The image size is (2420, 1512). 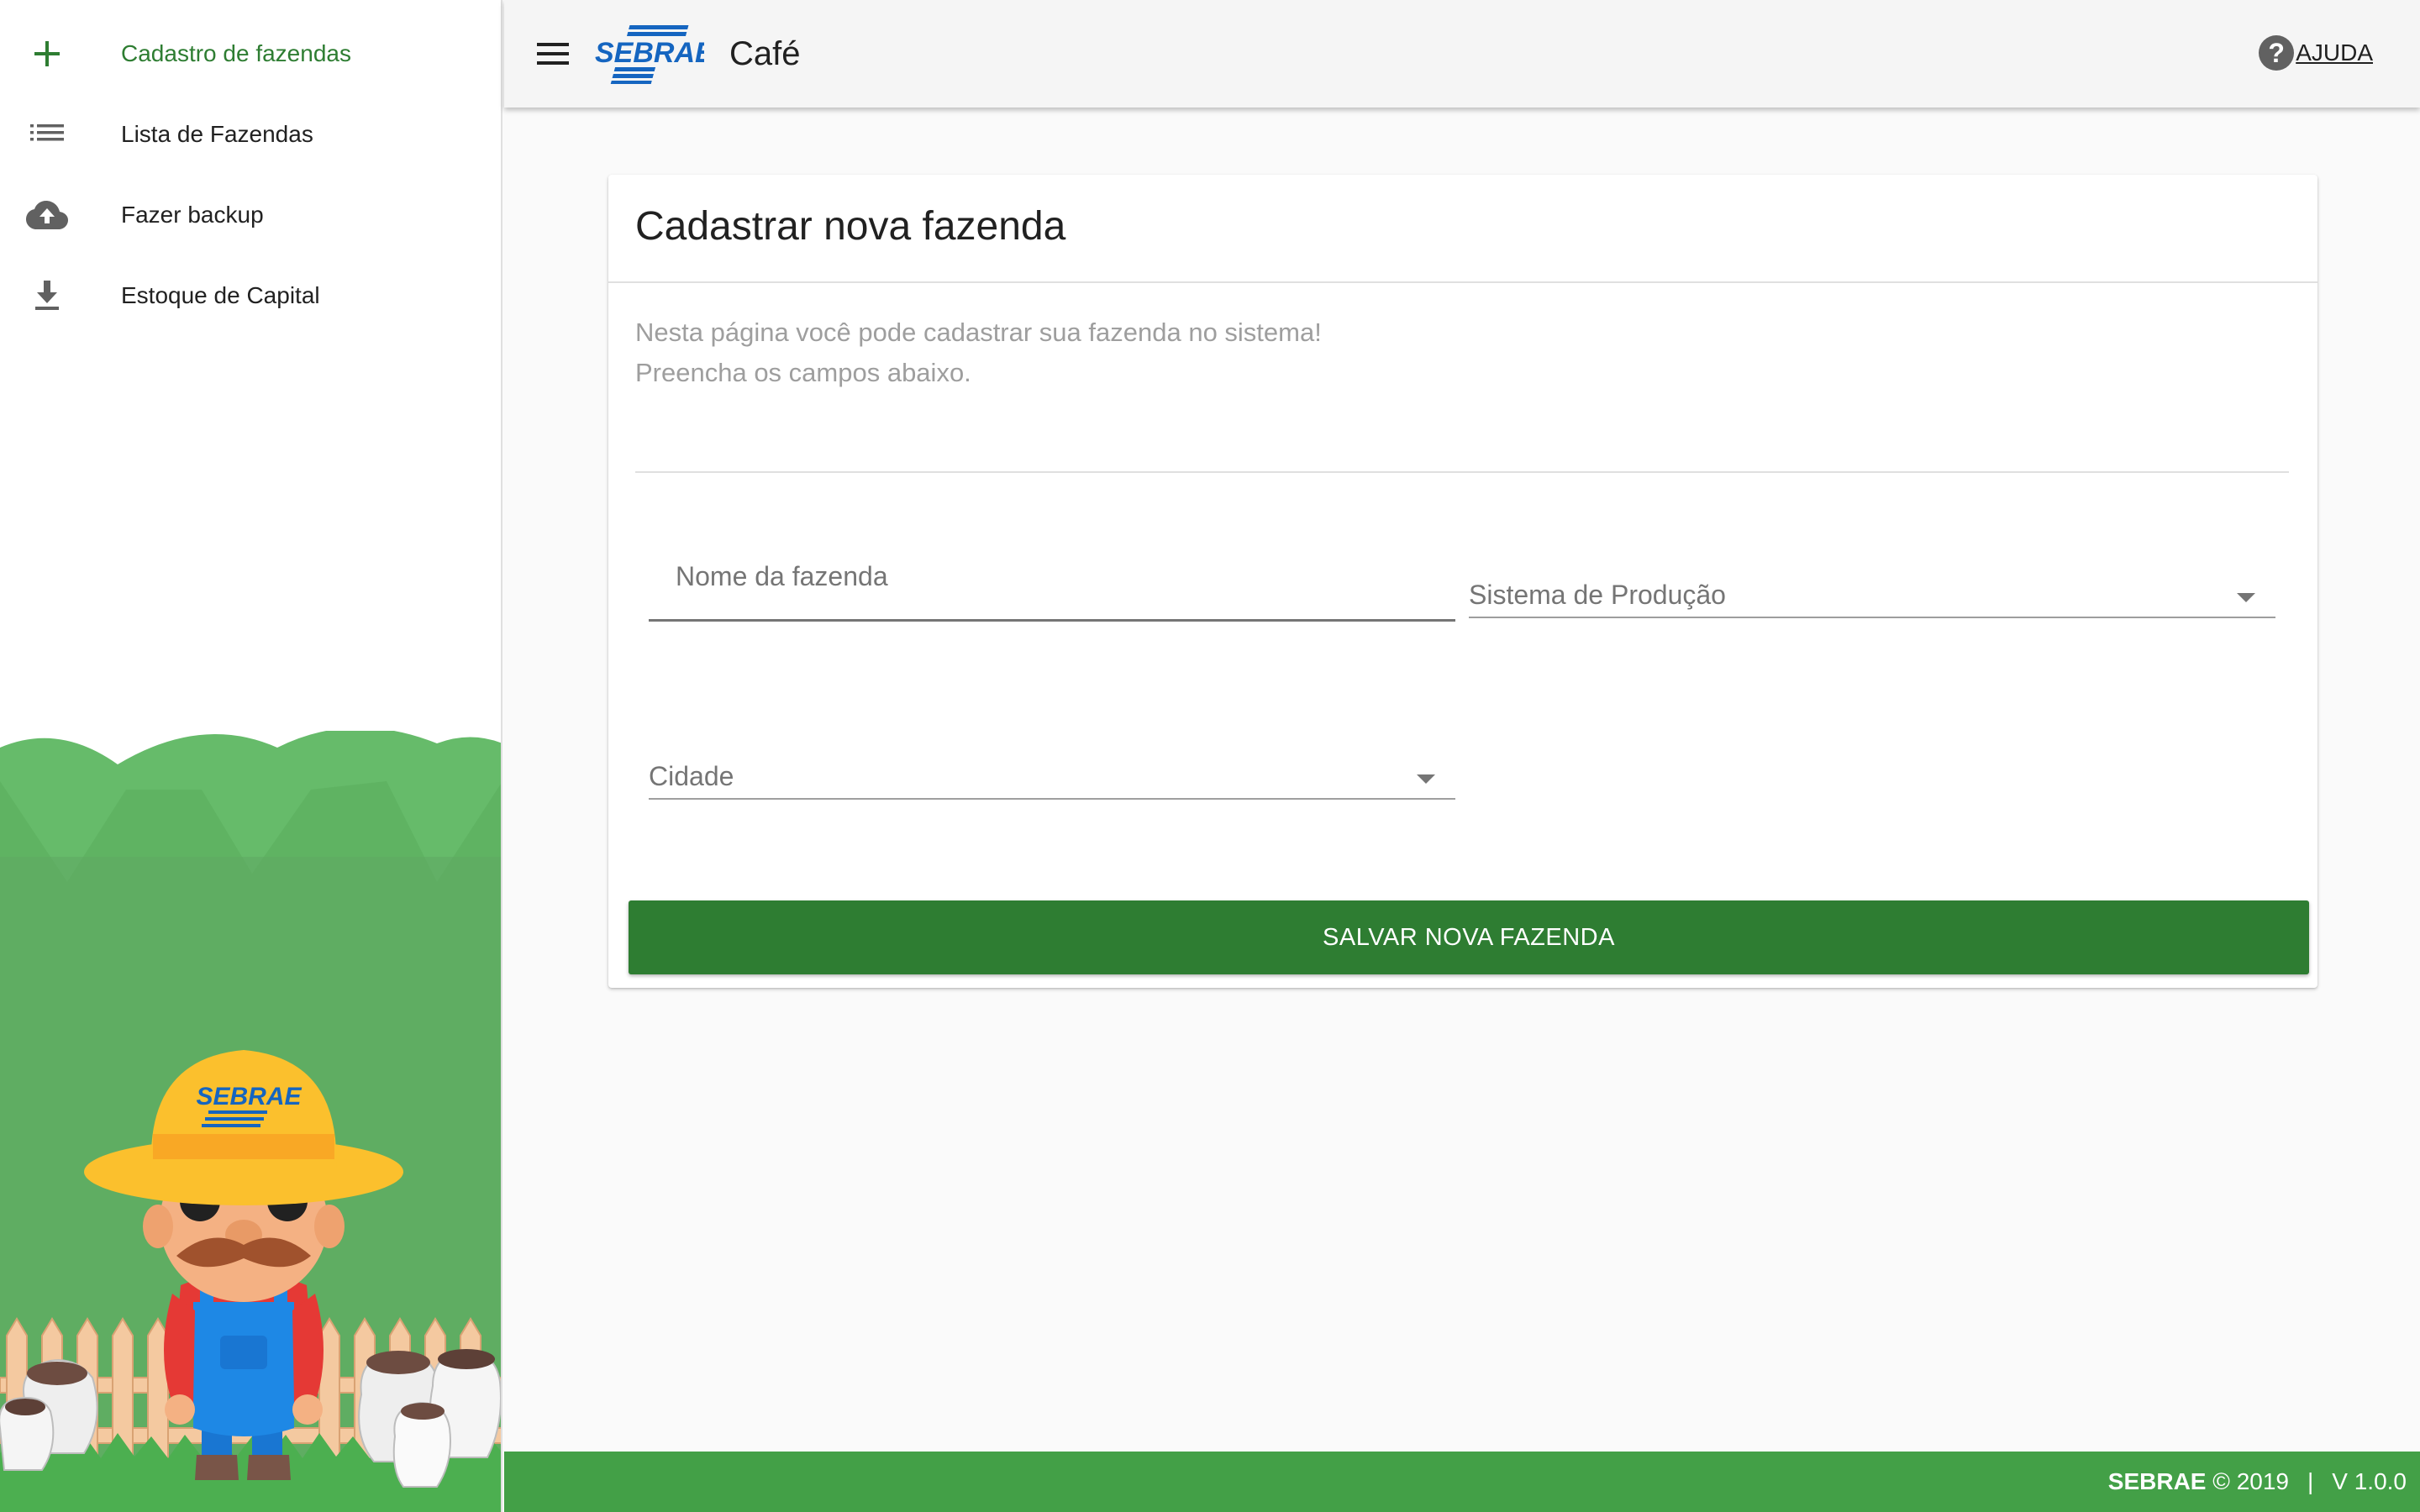 What do you see at coordinates (1462, 472) in the screenshot?
I see `section-divider` at bounding box center [1462, 472].